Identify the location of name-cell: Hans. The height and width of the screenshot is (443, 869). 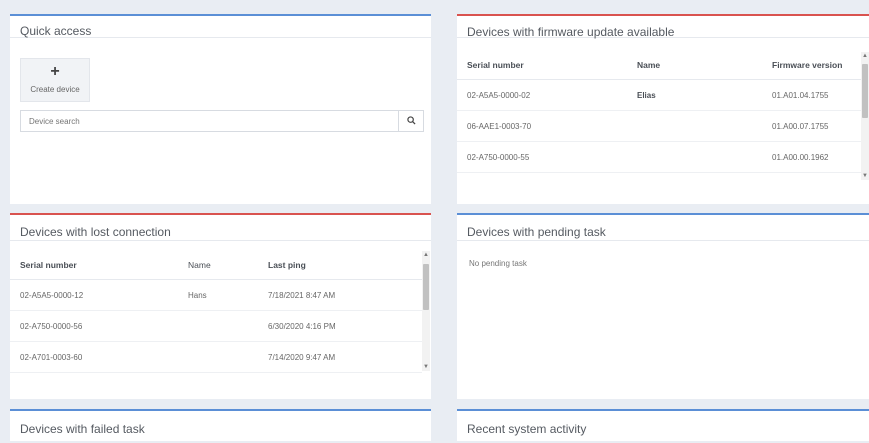
(218, 295).